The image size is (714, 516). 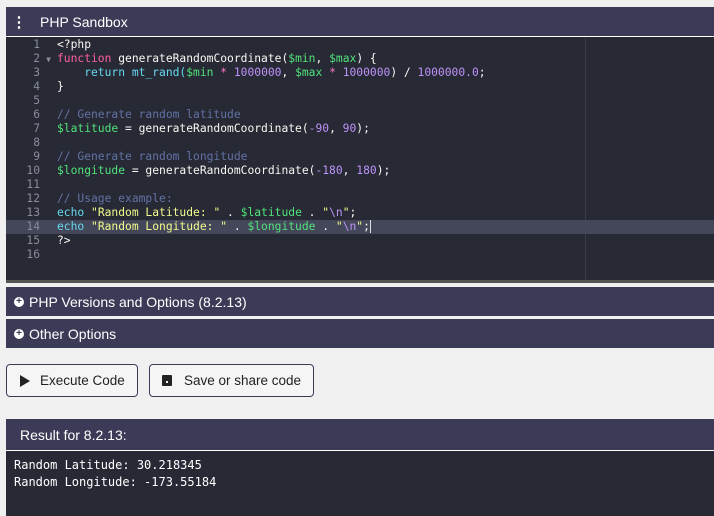 What do you see at coordinates (360, 435) in the screenshot?
I see `result-header: Result for 8.2.13:` at bounding box center [360, 435].